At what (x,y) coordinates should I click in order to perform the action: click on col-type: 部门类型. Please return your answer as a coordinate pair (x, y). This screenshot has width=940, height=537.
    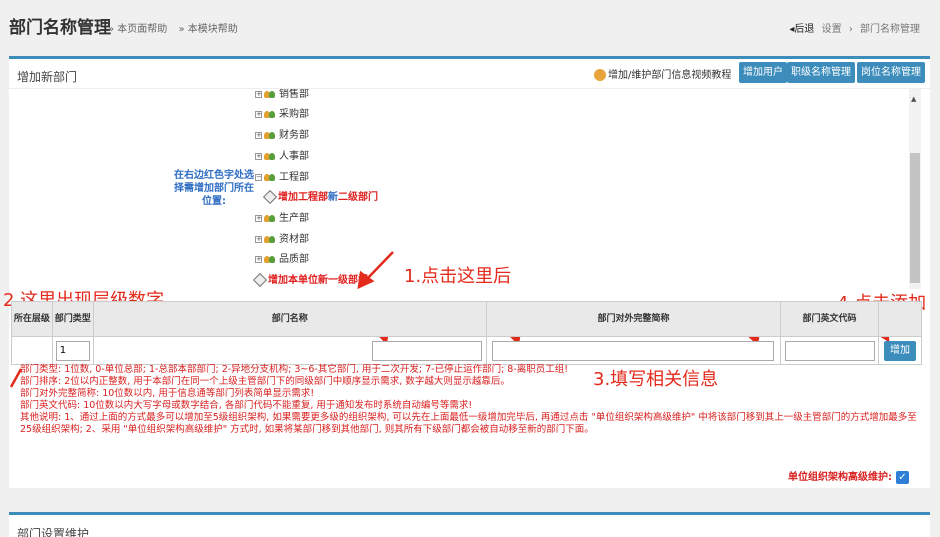
    Looking at the image, I should click on (72, 319).